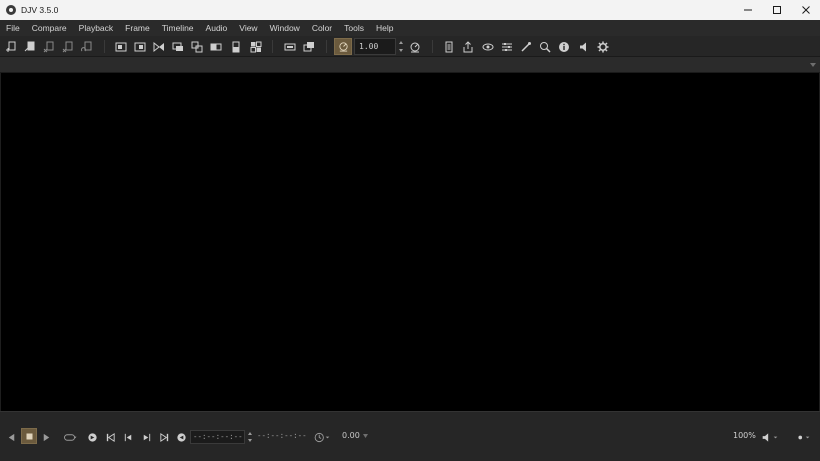  What do you see at coordinates (248, 28) in the screenshot?
I see `menu-view: View` at bounding box center [248, 28].